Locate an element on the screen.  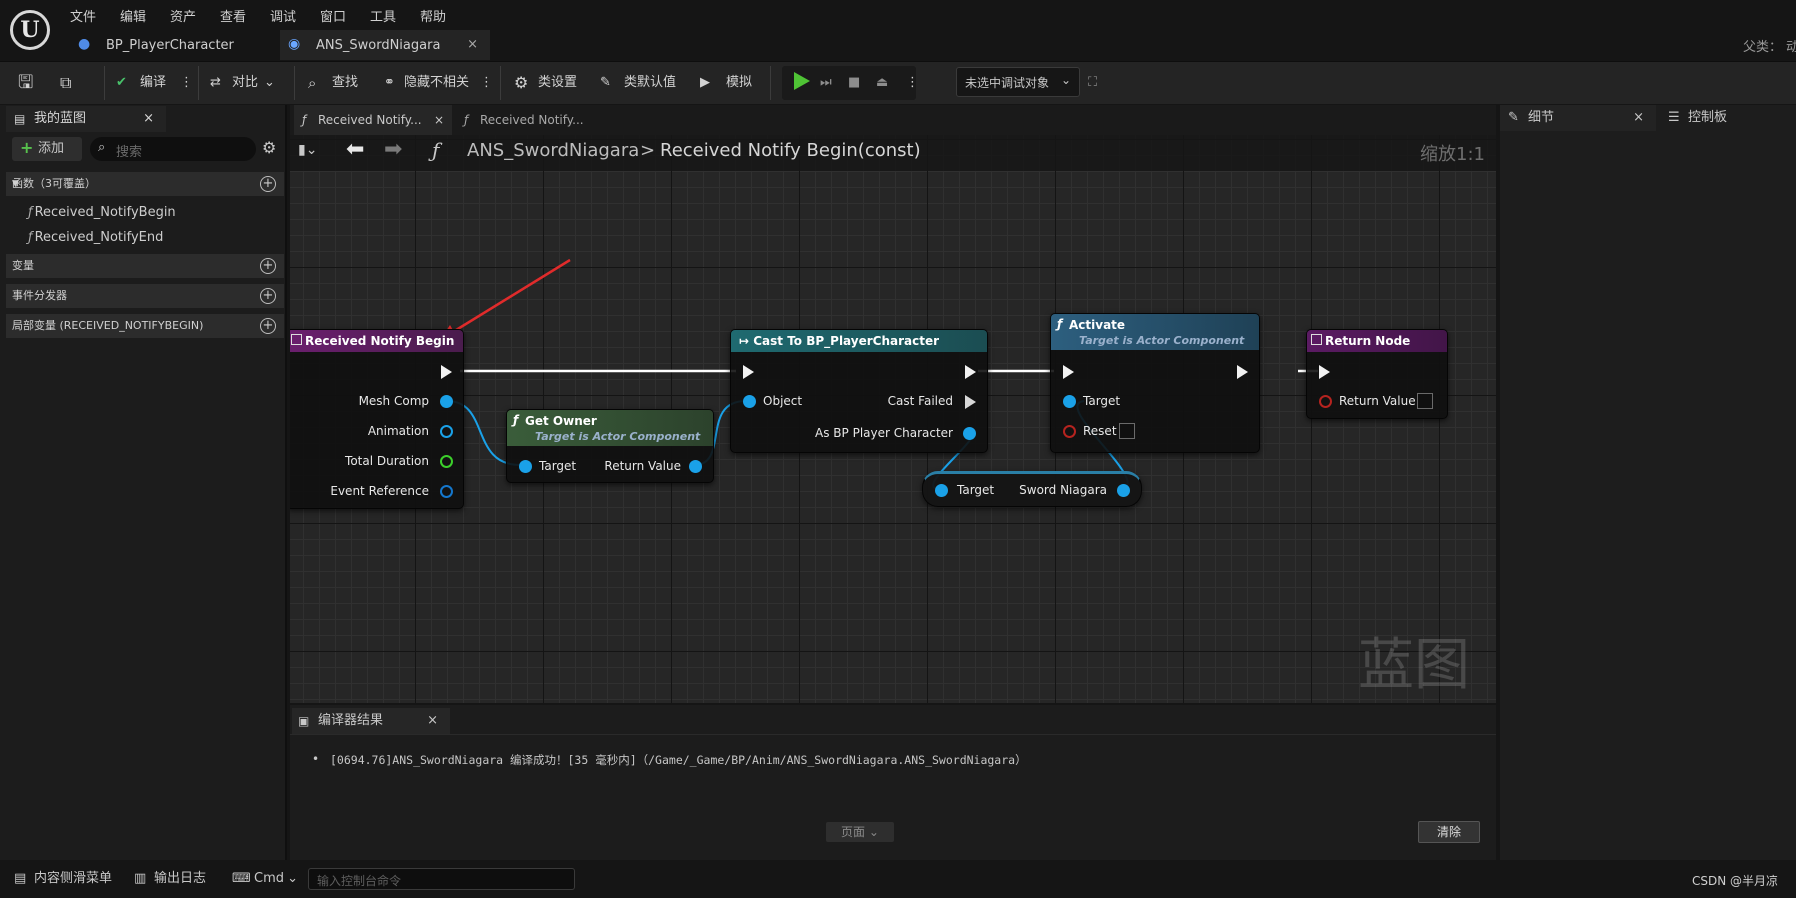
eject-icon: ⏏ is located at coordinates (882, 83).